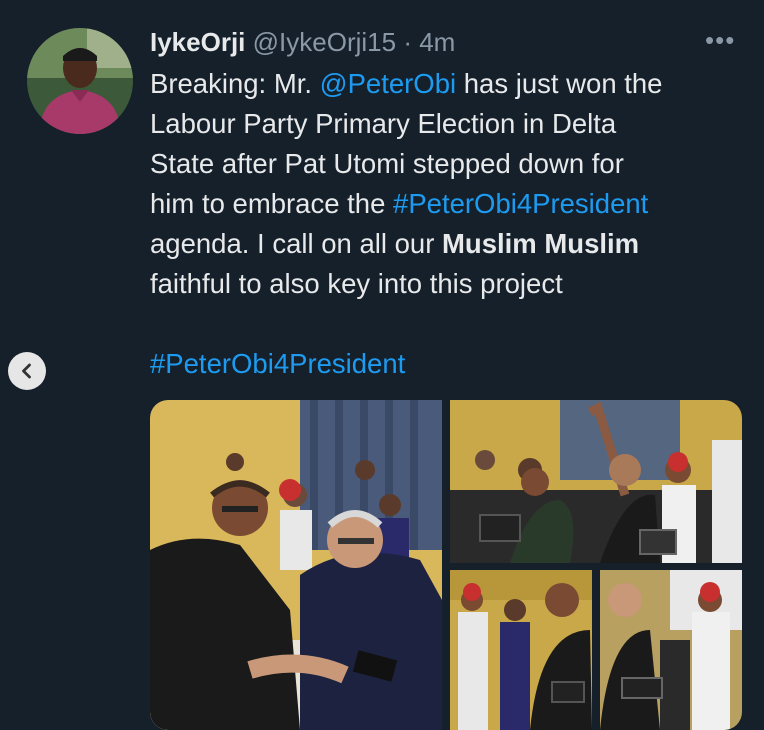  I want to click on back-button, so click(27, 371).